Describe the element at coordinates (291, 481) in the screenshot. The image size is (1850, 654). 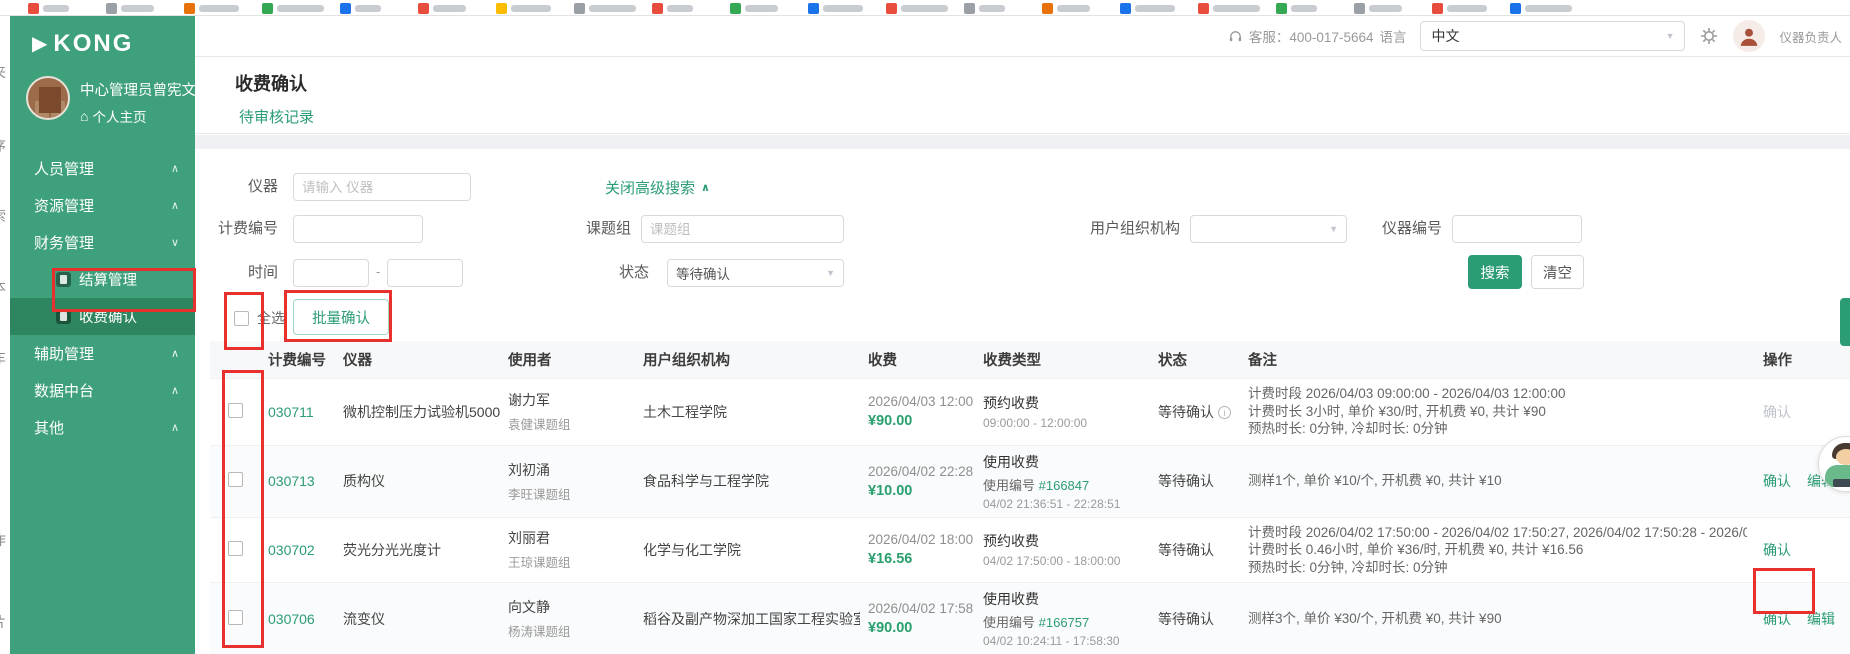
I see `billing-no-link: 030713` at that location.